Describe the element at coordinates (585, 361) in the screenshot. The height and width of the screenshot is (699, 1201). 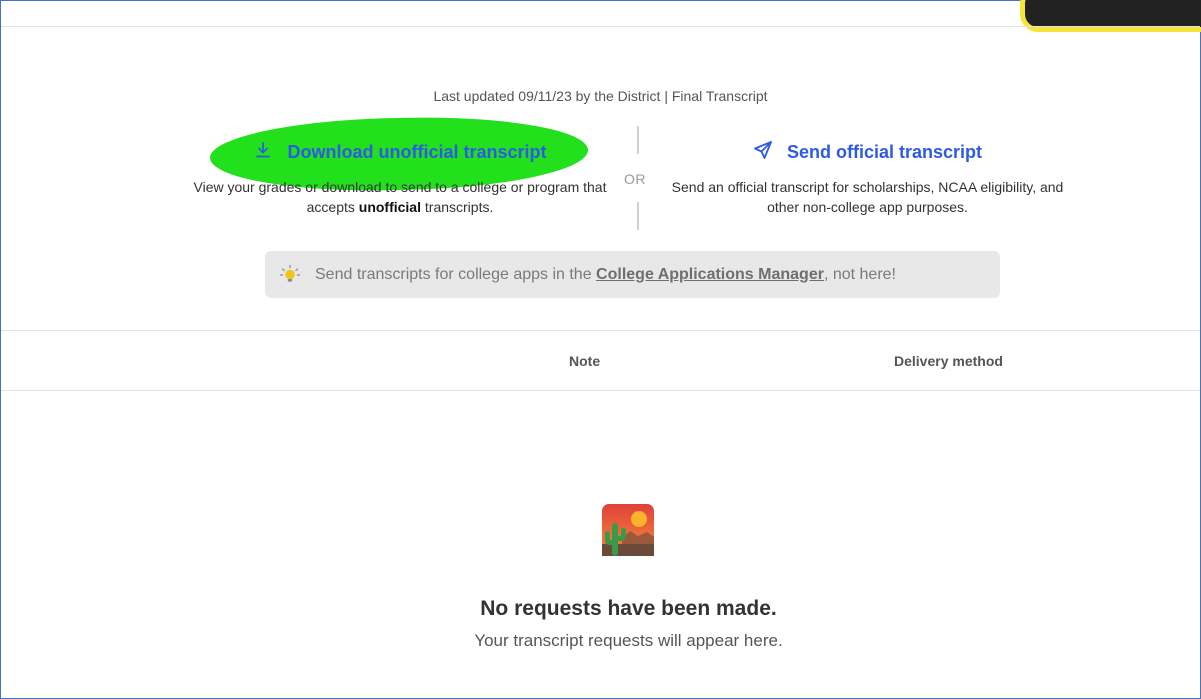
I see `column-header-note: Note` at that location.